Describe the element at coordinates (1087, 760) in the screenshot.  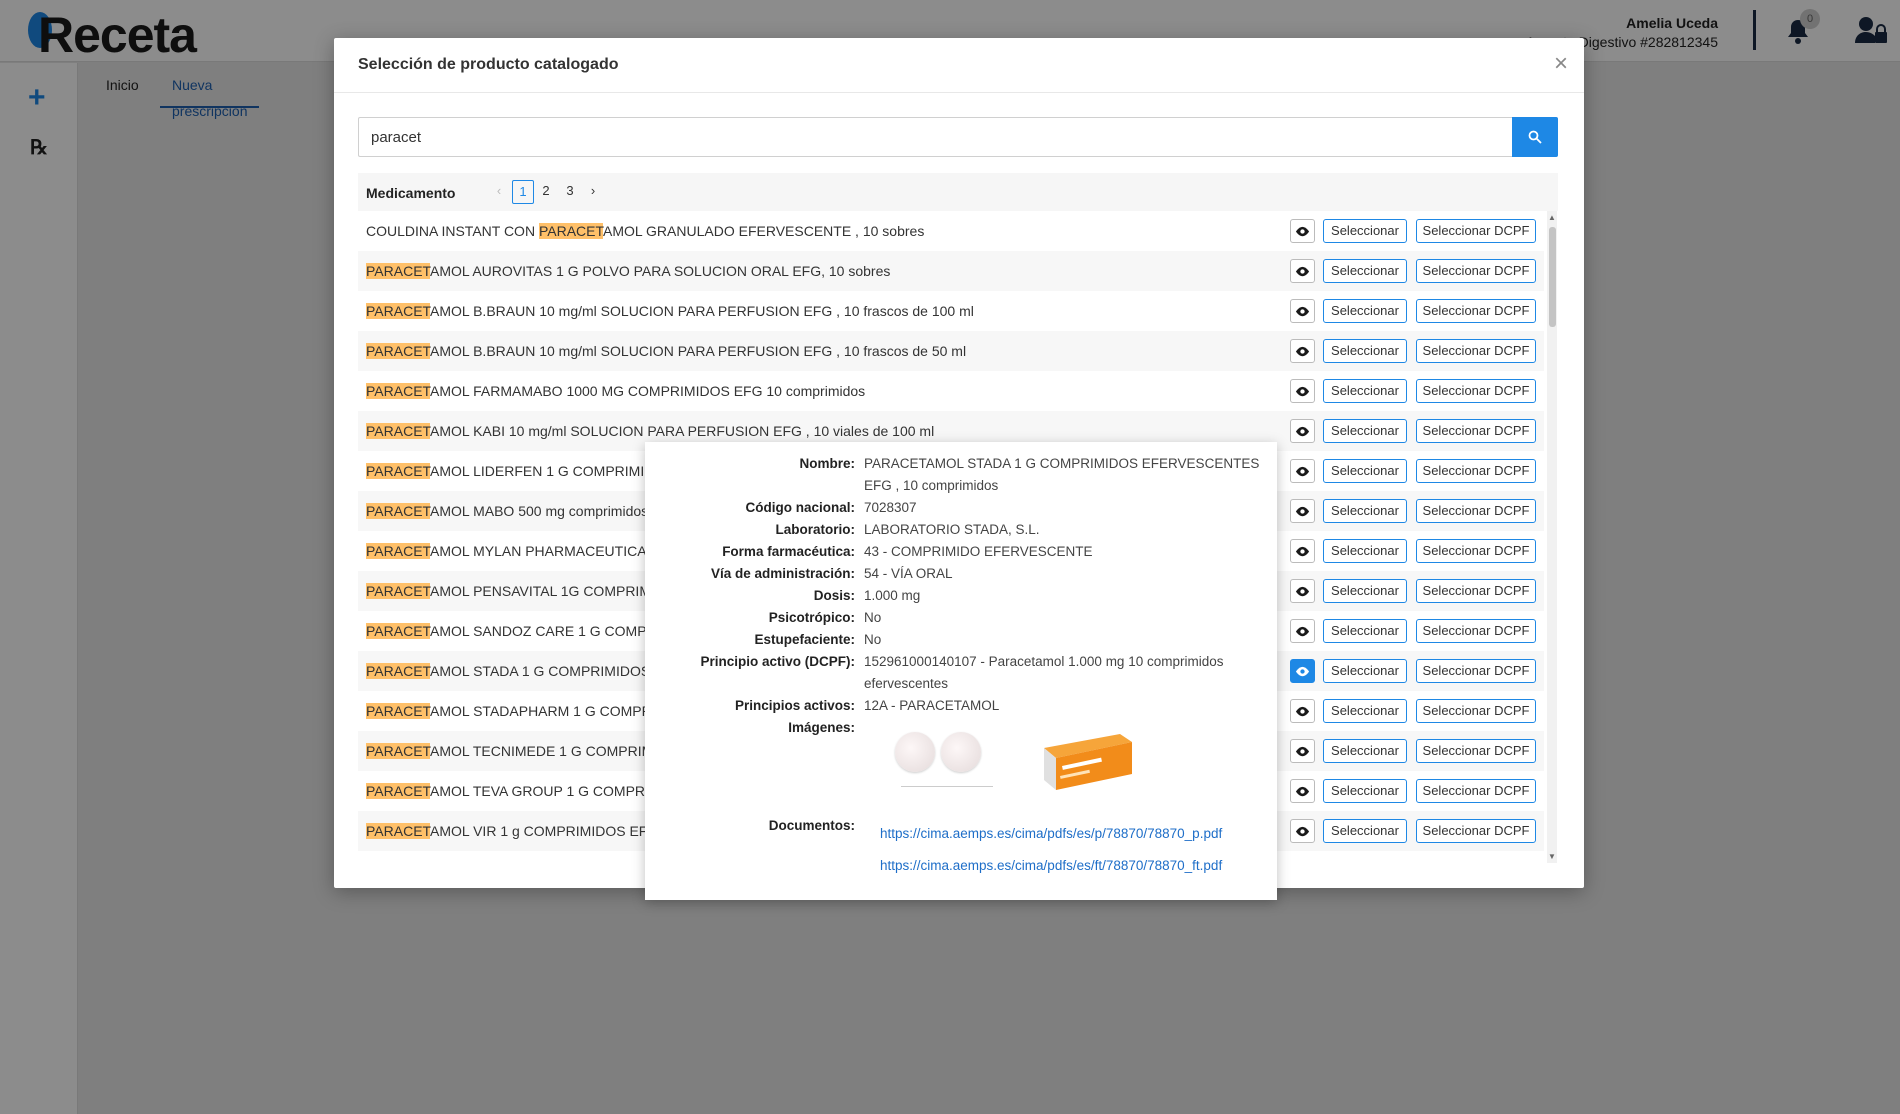
I see `package-image` at that location.